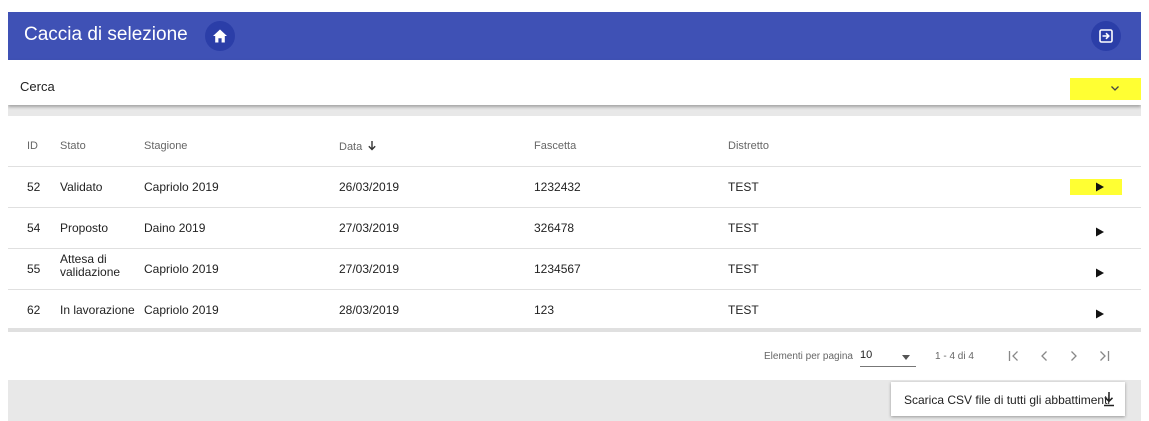 The width and height of the screenshot is (1149, 421). Describe the element at coordinates (37, 86) in the screenshot. I see `search-label: Cerca` at that location.